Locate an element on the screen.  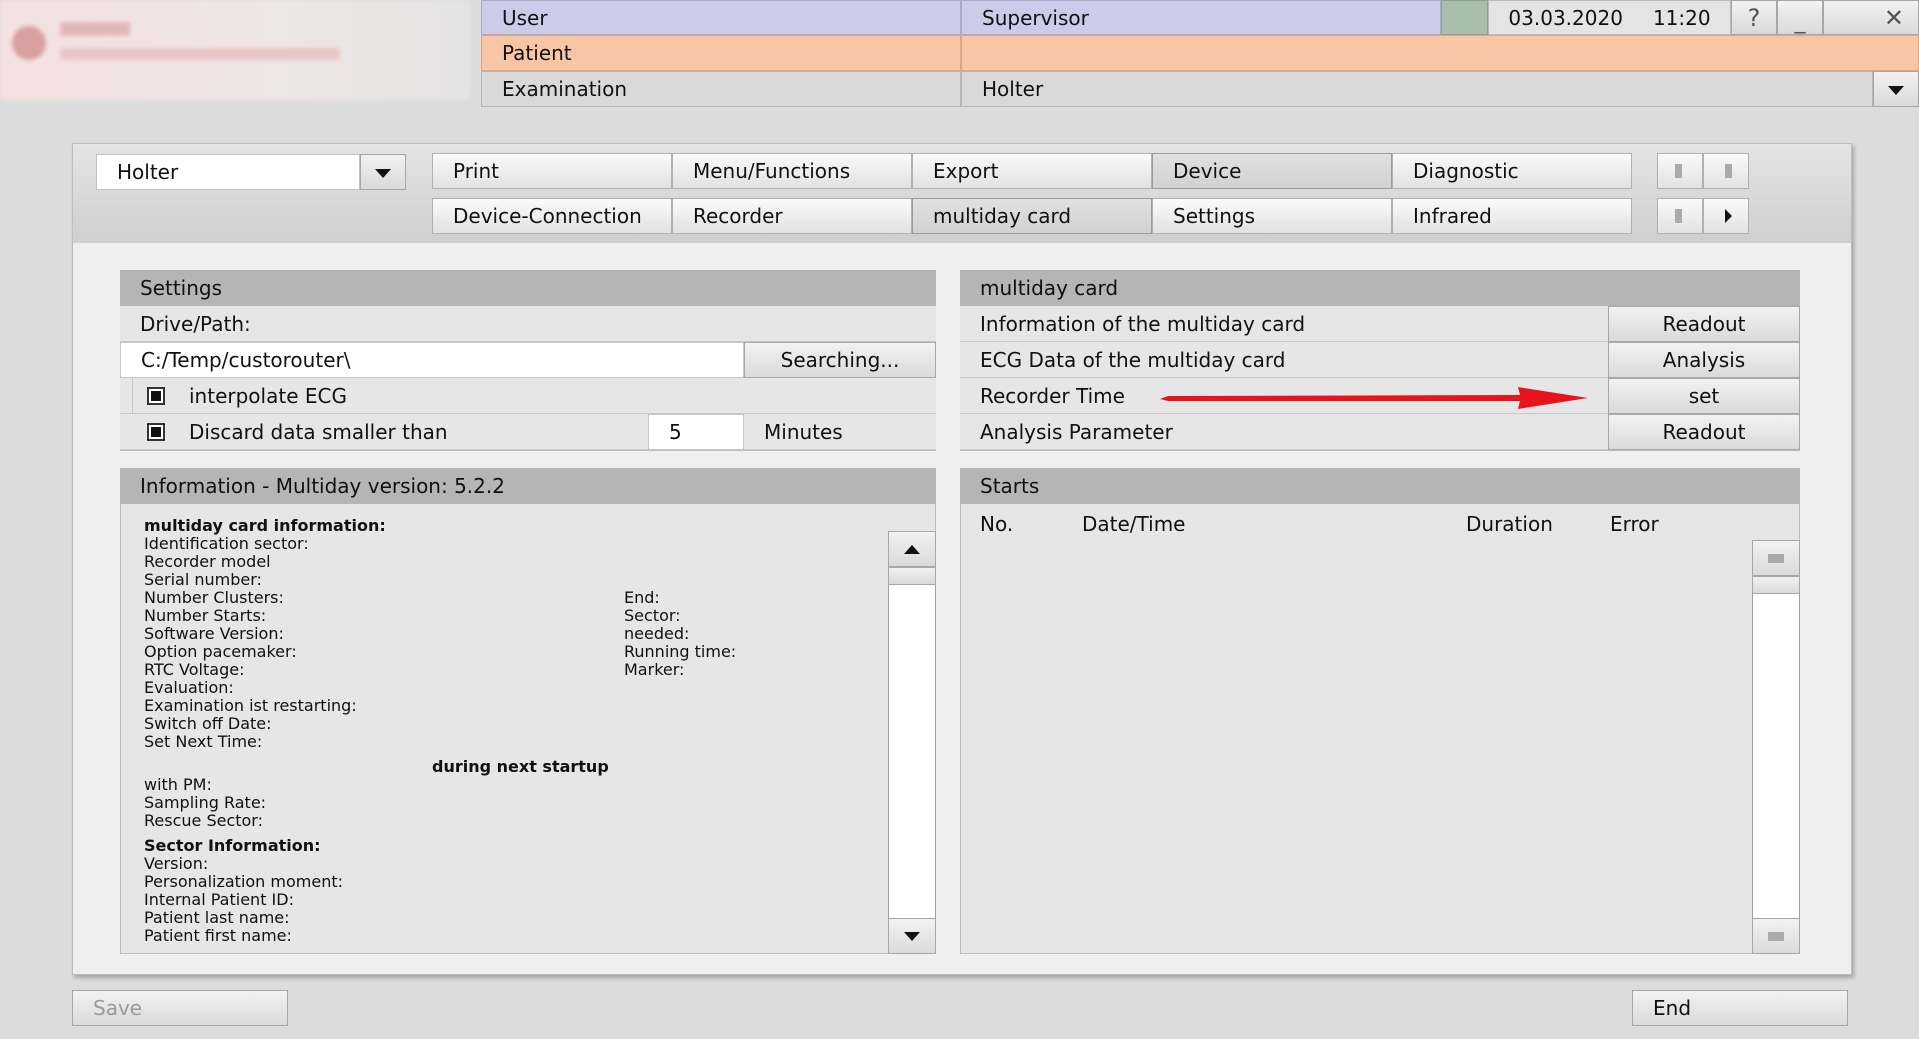
interpolate-label: interpolate ECG is located at coordinates (268, 396).